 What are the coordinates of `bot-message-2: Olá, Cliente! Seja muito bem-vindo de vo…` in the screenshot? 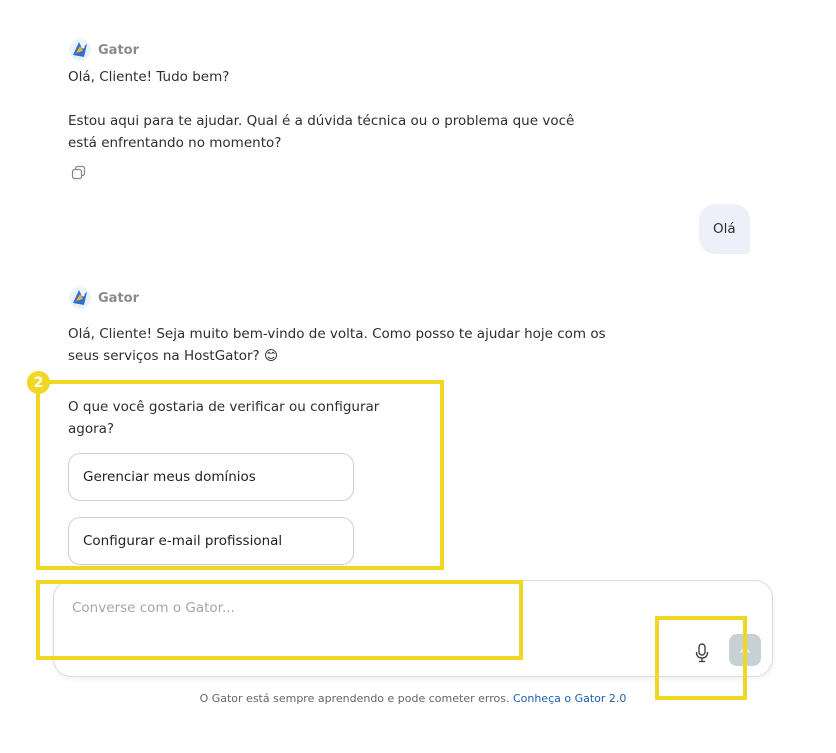 It's located at (338, 345).